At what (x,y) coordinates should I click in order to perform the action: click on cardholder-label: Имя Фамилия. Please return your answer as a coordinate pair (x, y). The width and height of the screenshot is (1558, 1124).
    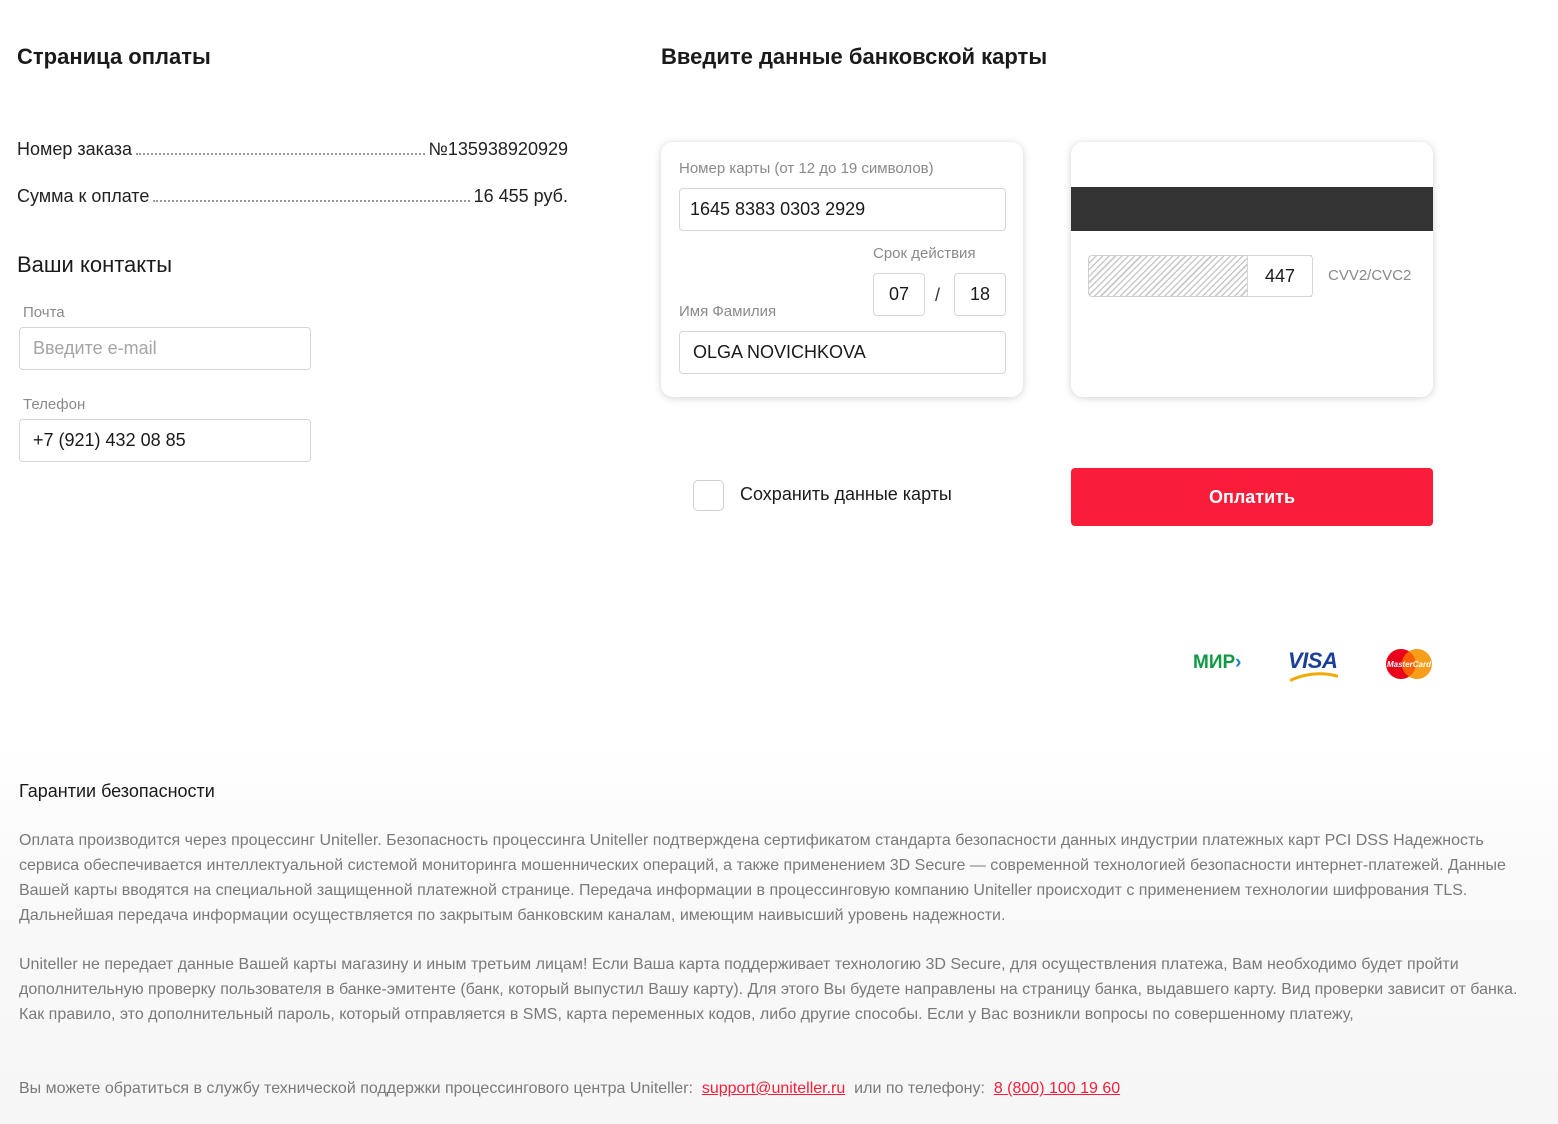
    Looking at the image, I should click on (728, 311).